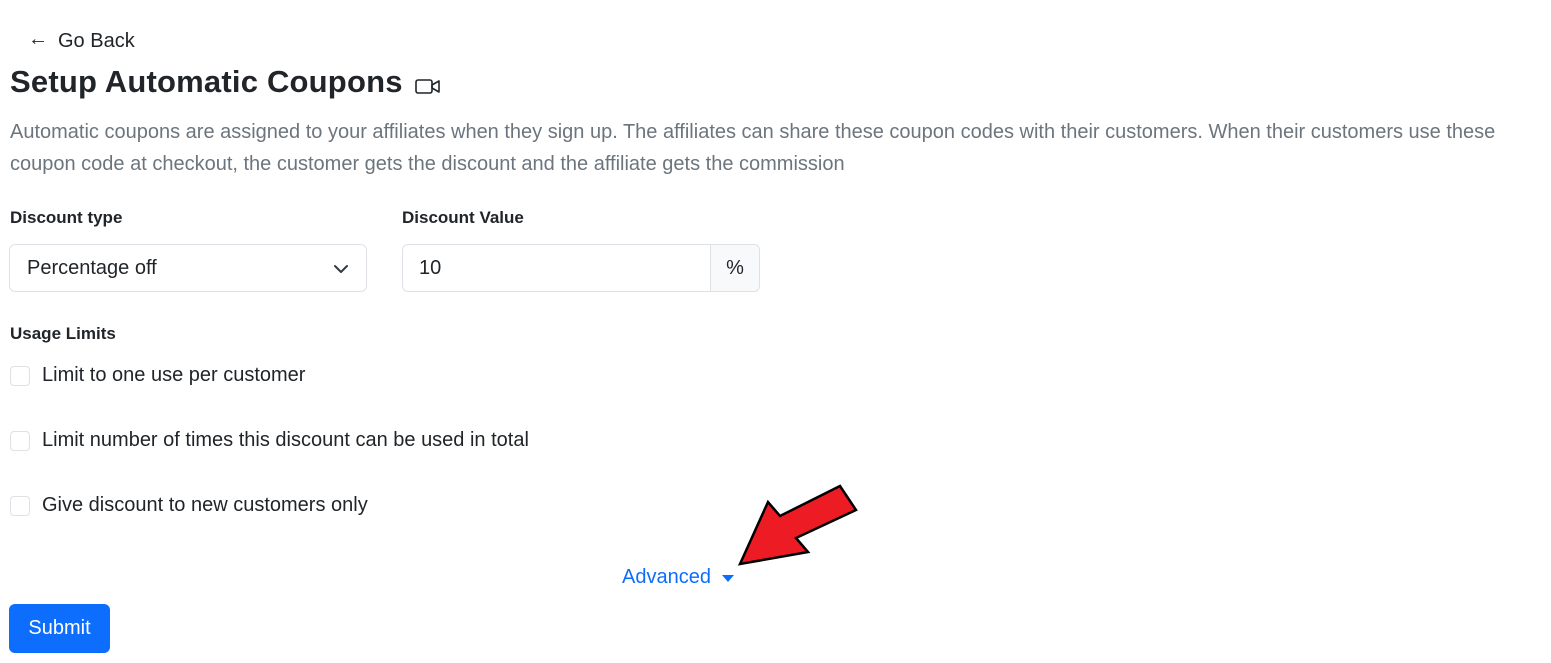 Image resolution: width=1551 pixels, height=663 pixels. What do you see at coordinates (59, 628) in the screenshot?
I see `submit-button: Submit` at bounding box center [59, 628].